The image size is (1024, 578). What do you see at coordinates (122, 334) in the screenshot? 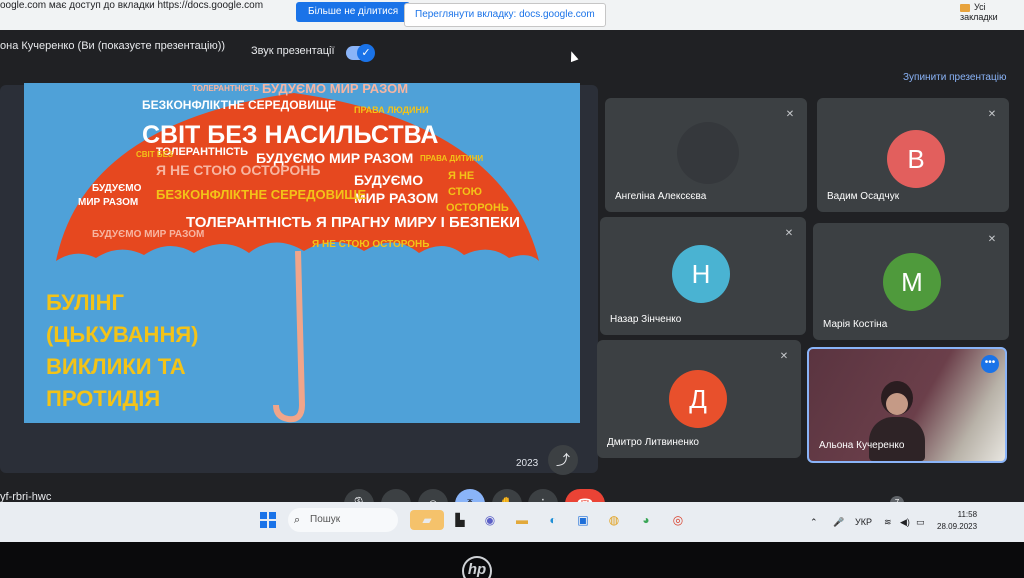
I see `slide-title-line-2: (ЦЬКУВАННЯ)` at bounding box center [122, 334].